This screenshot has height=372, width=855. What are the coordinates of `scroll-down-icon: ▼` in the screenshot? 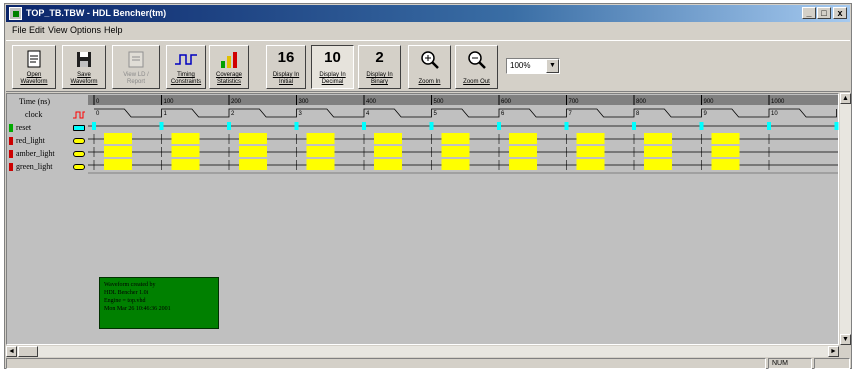 It's located at (845, 339).